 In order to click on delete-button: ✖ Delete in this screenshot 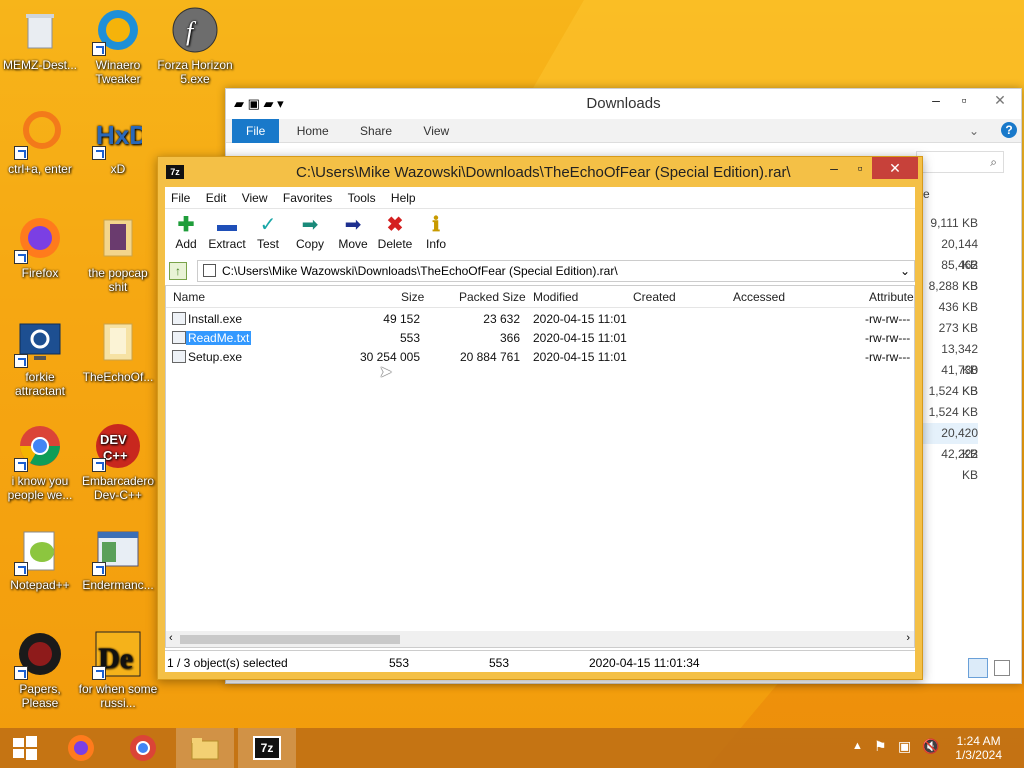, I will do `click(395, 232)`.